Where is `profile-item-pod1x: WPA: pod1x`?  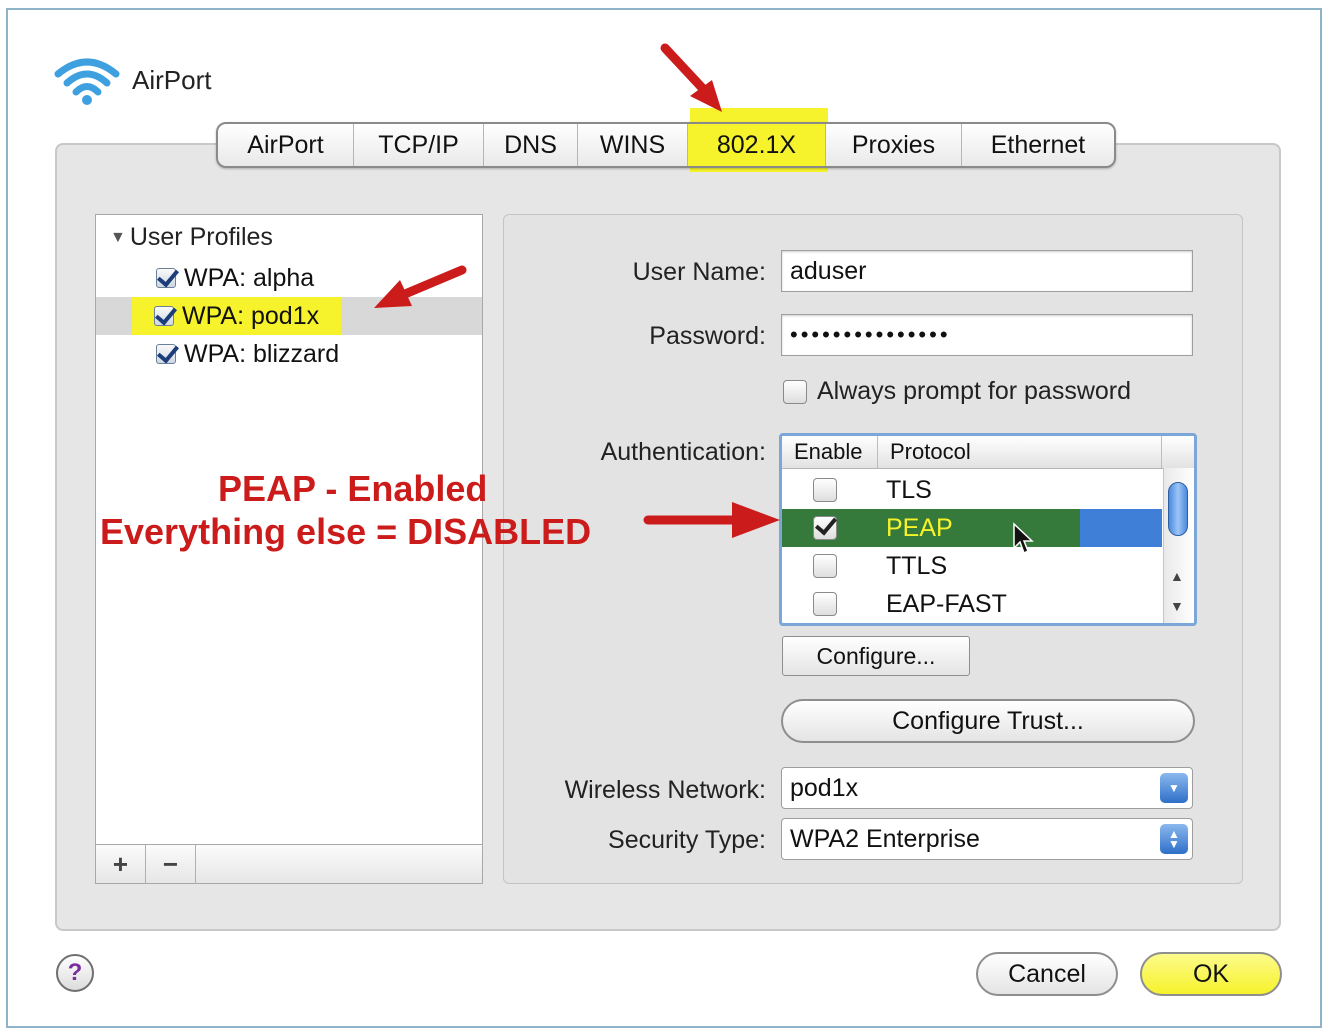 profile-item-pod1x: WPA: pod1x is located at coordinates (289, 316).